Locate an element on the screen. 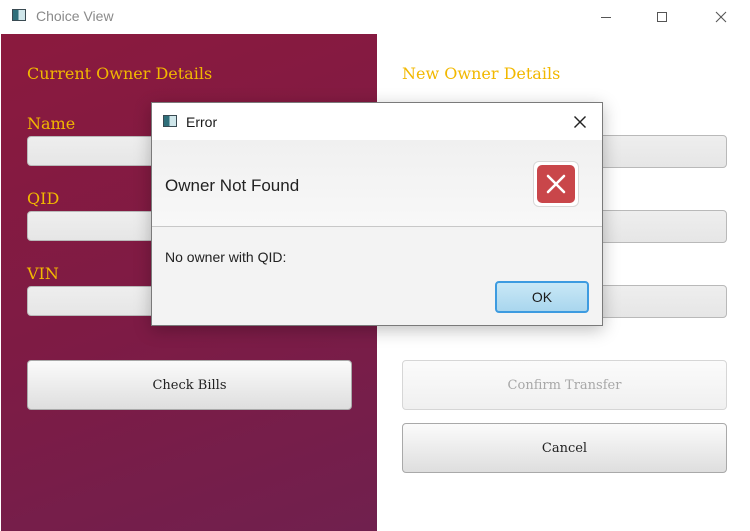 This screenshot has height=531, width=750. dialog-titlebar: Error is located at coordinates (377, 121).